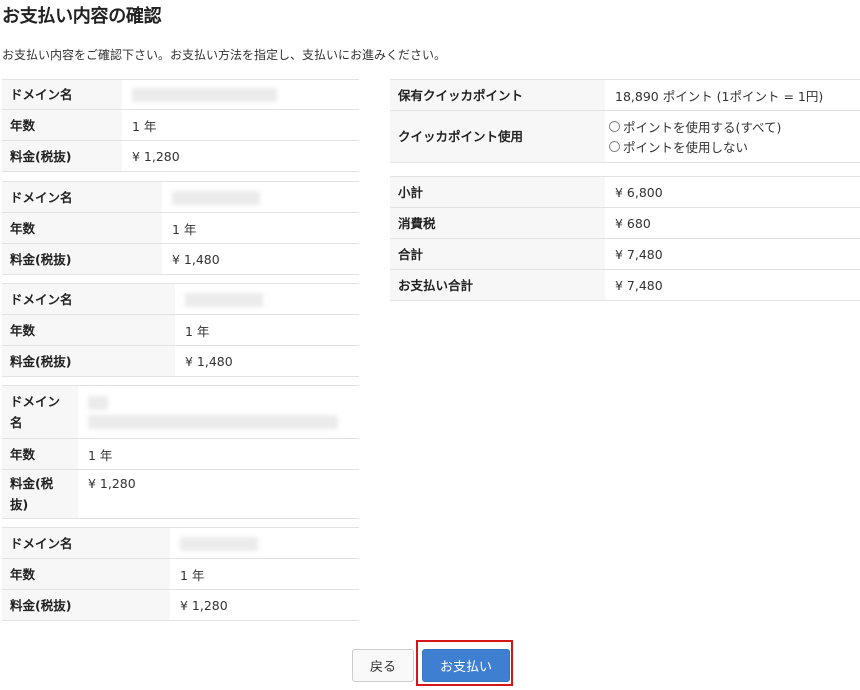 The image size is (860, 690). I want to click on subtotal-value: ¥ 6,800, so click(732, 192).